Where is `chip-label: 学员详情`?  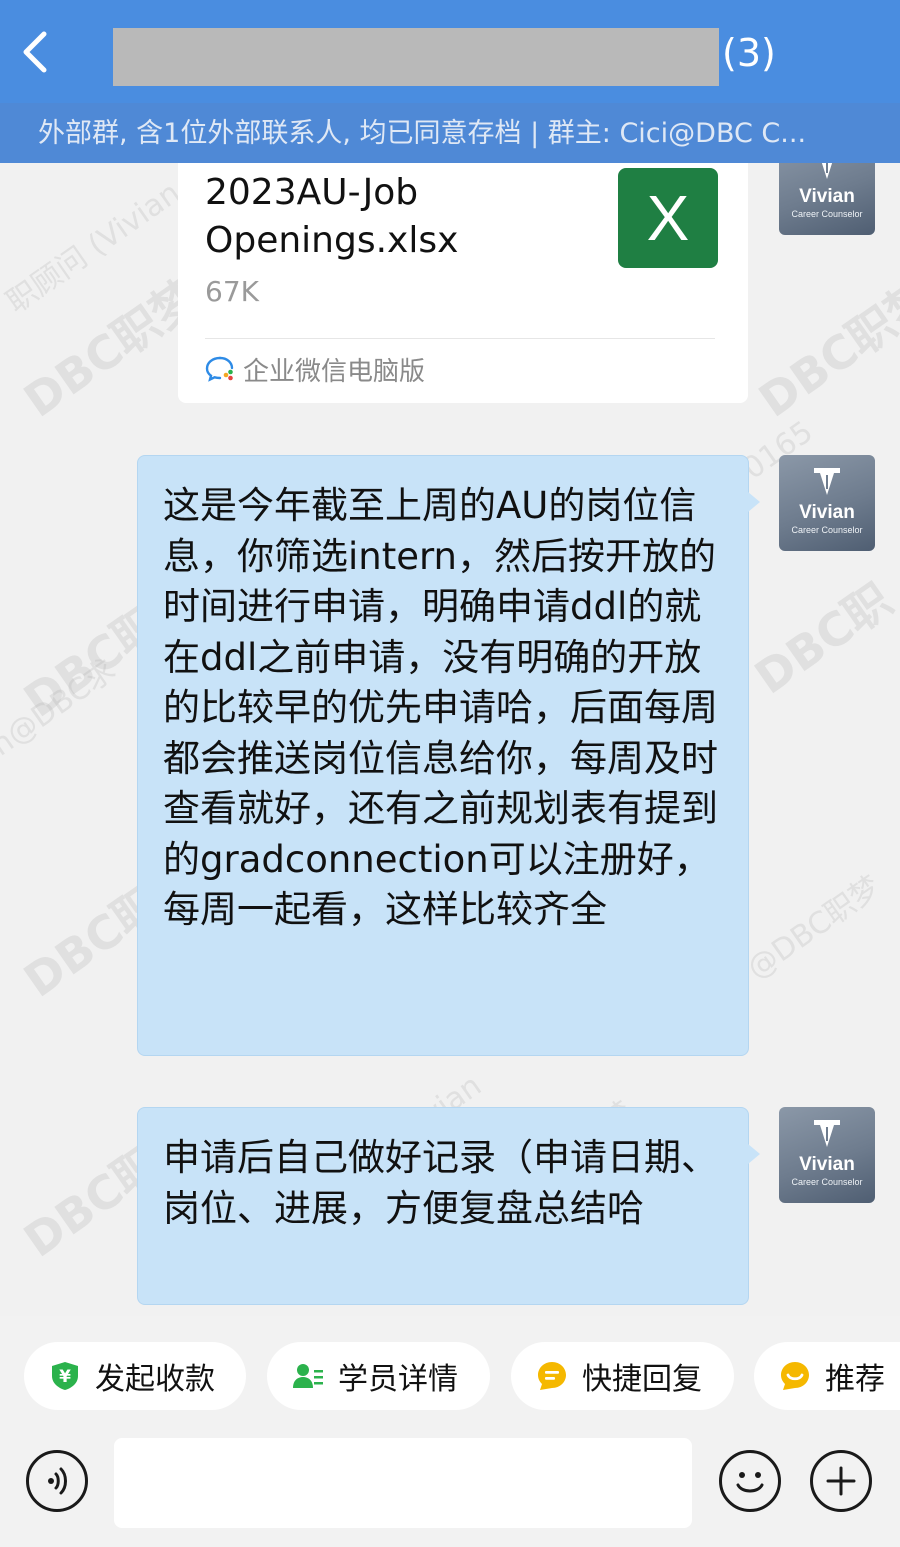 chip-label: 学员详情 is located at coordinates (398, 1379).